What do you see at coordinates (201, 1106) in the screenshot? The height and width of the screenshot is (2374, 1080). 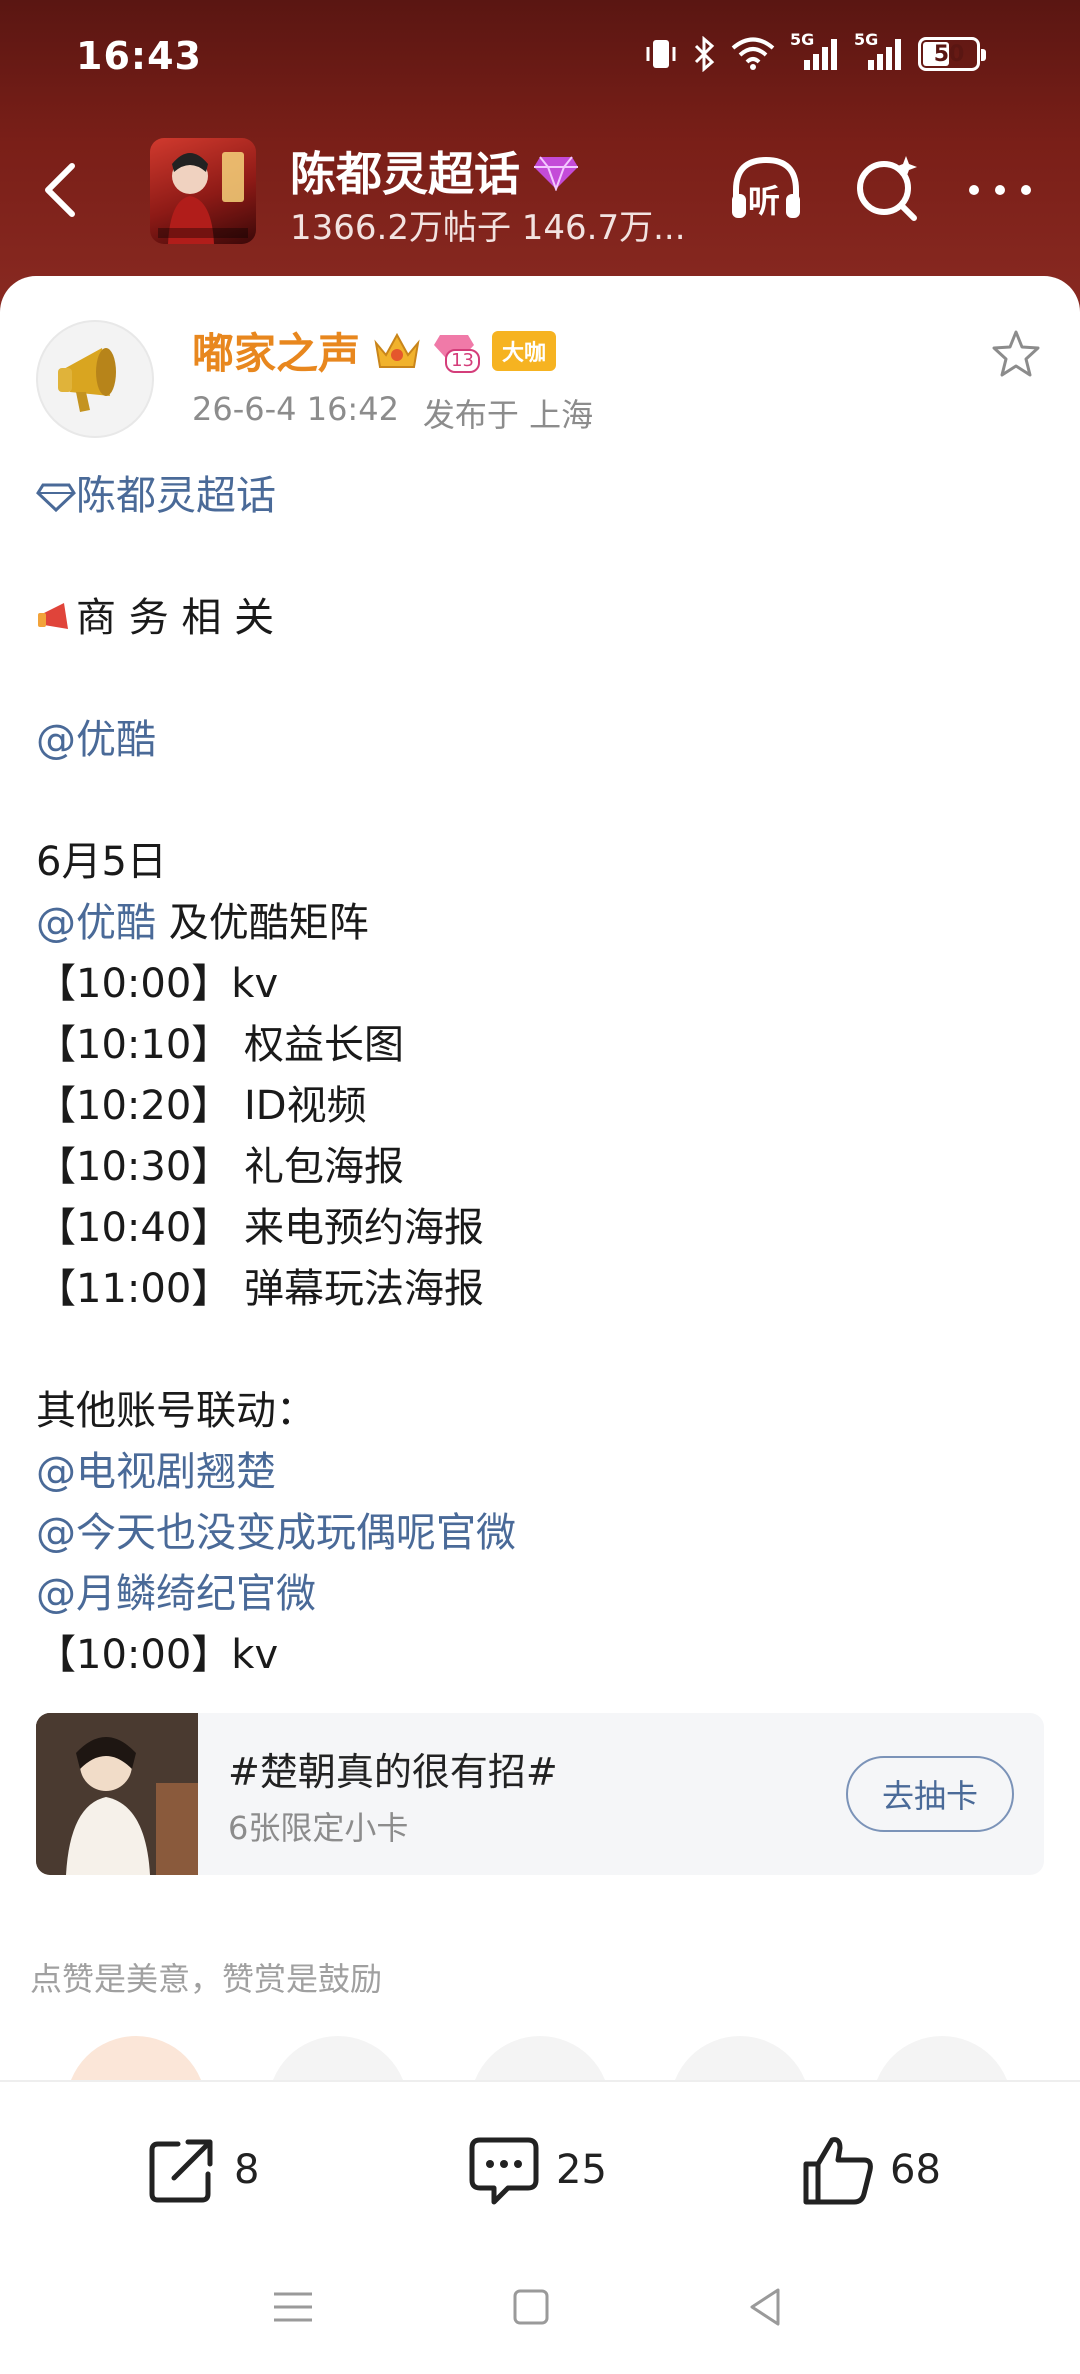 I see `schedule-line: 【10:20】 ID视频` at bounding box center [201, 1106].